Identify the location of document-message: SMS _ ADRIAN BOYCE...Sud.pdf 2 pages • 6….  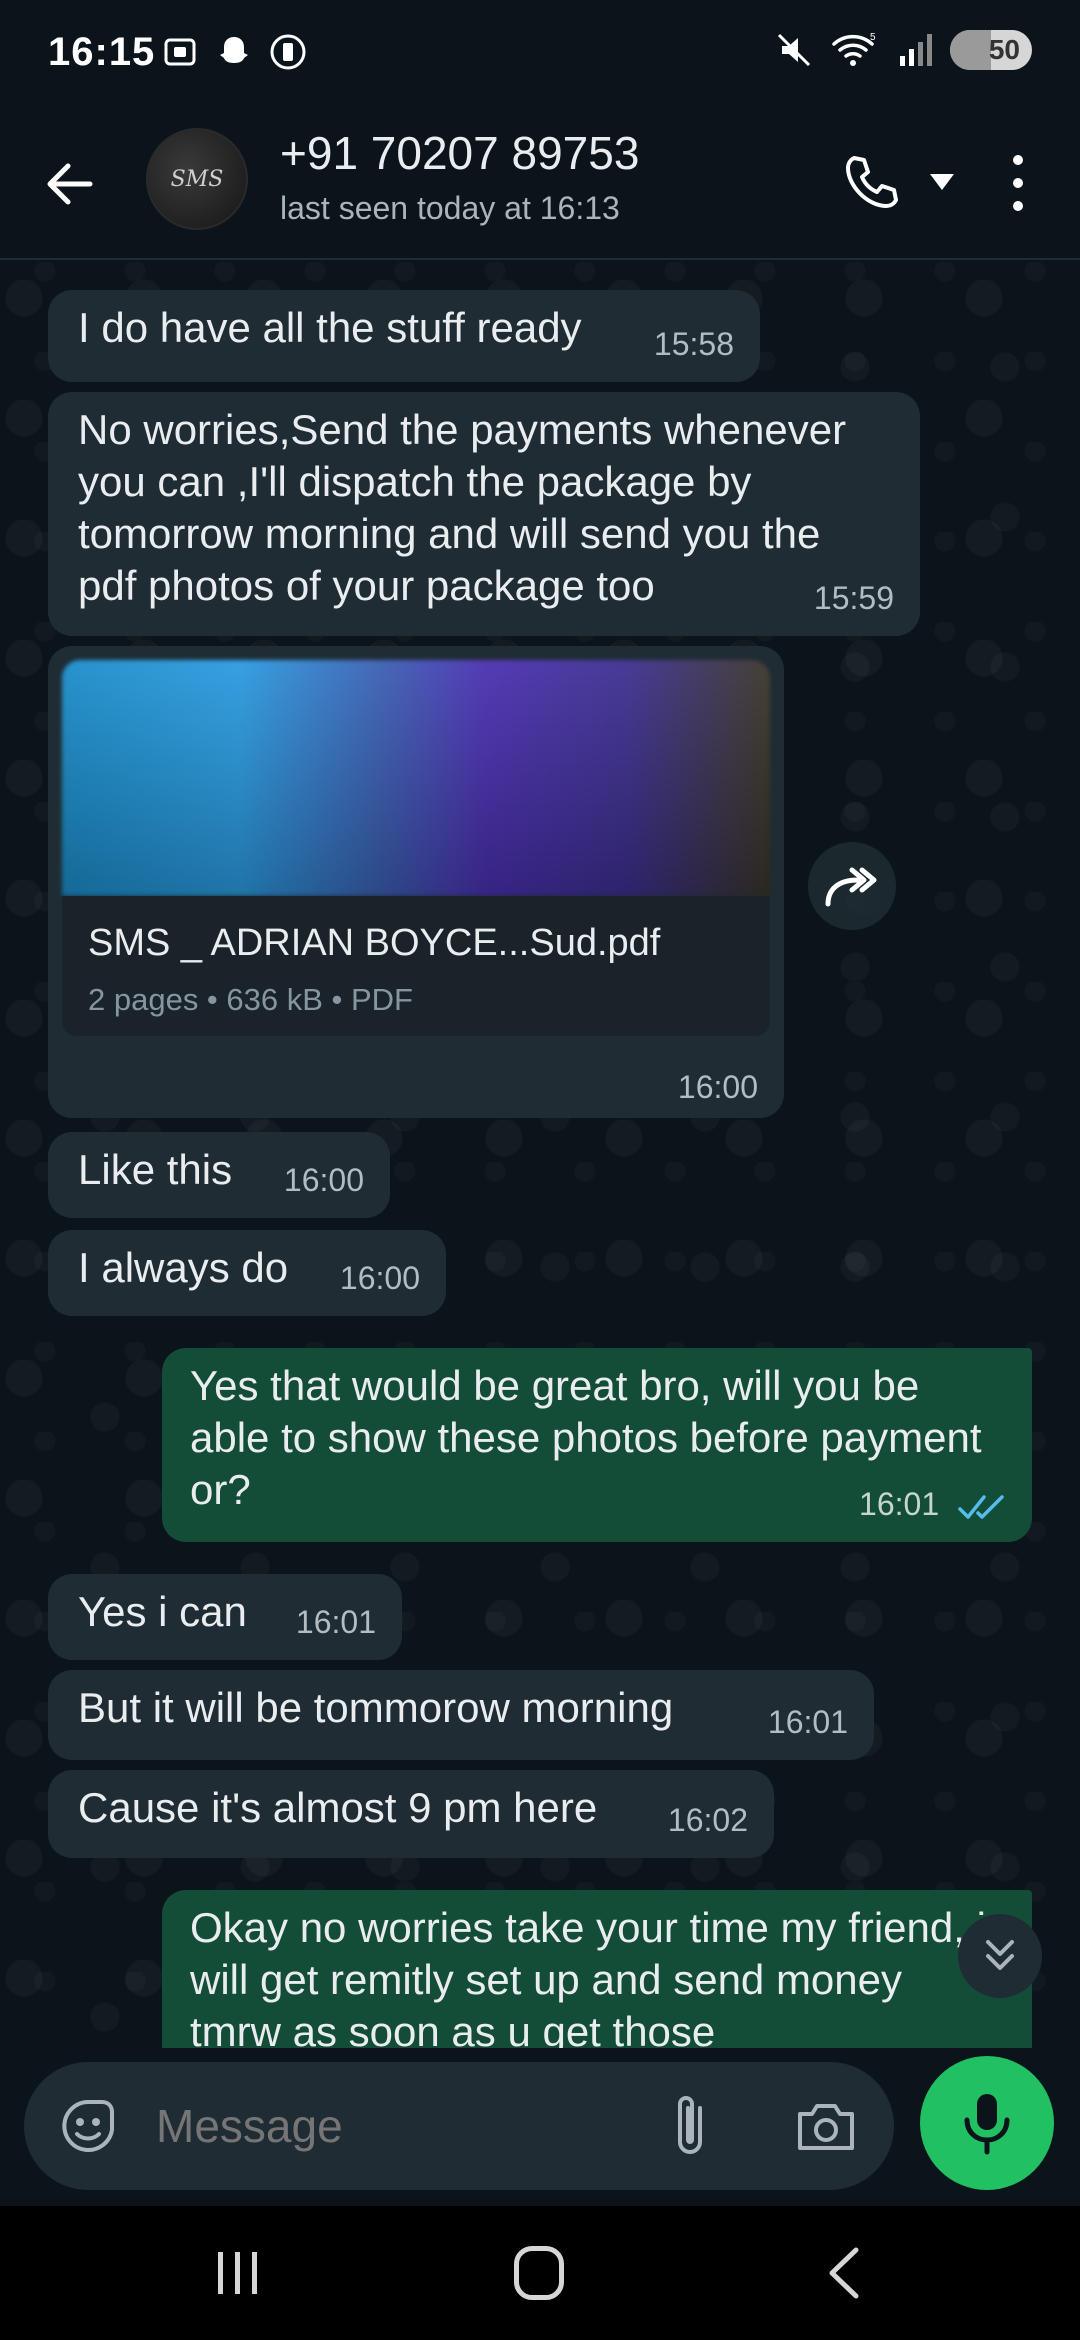
(416, 882).